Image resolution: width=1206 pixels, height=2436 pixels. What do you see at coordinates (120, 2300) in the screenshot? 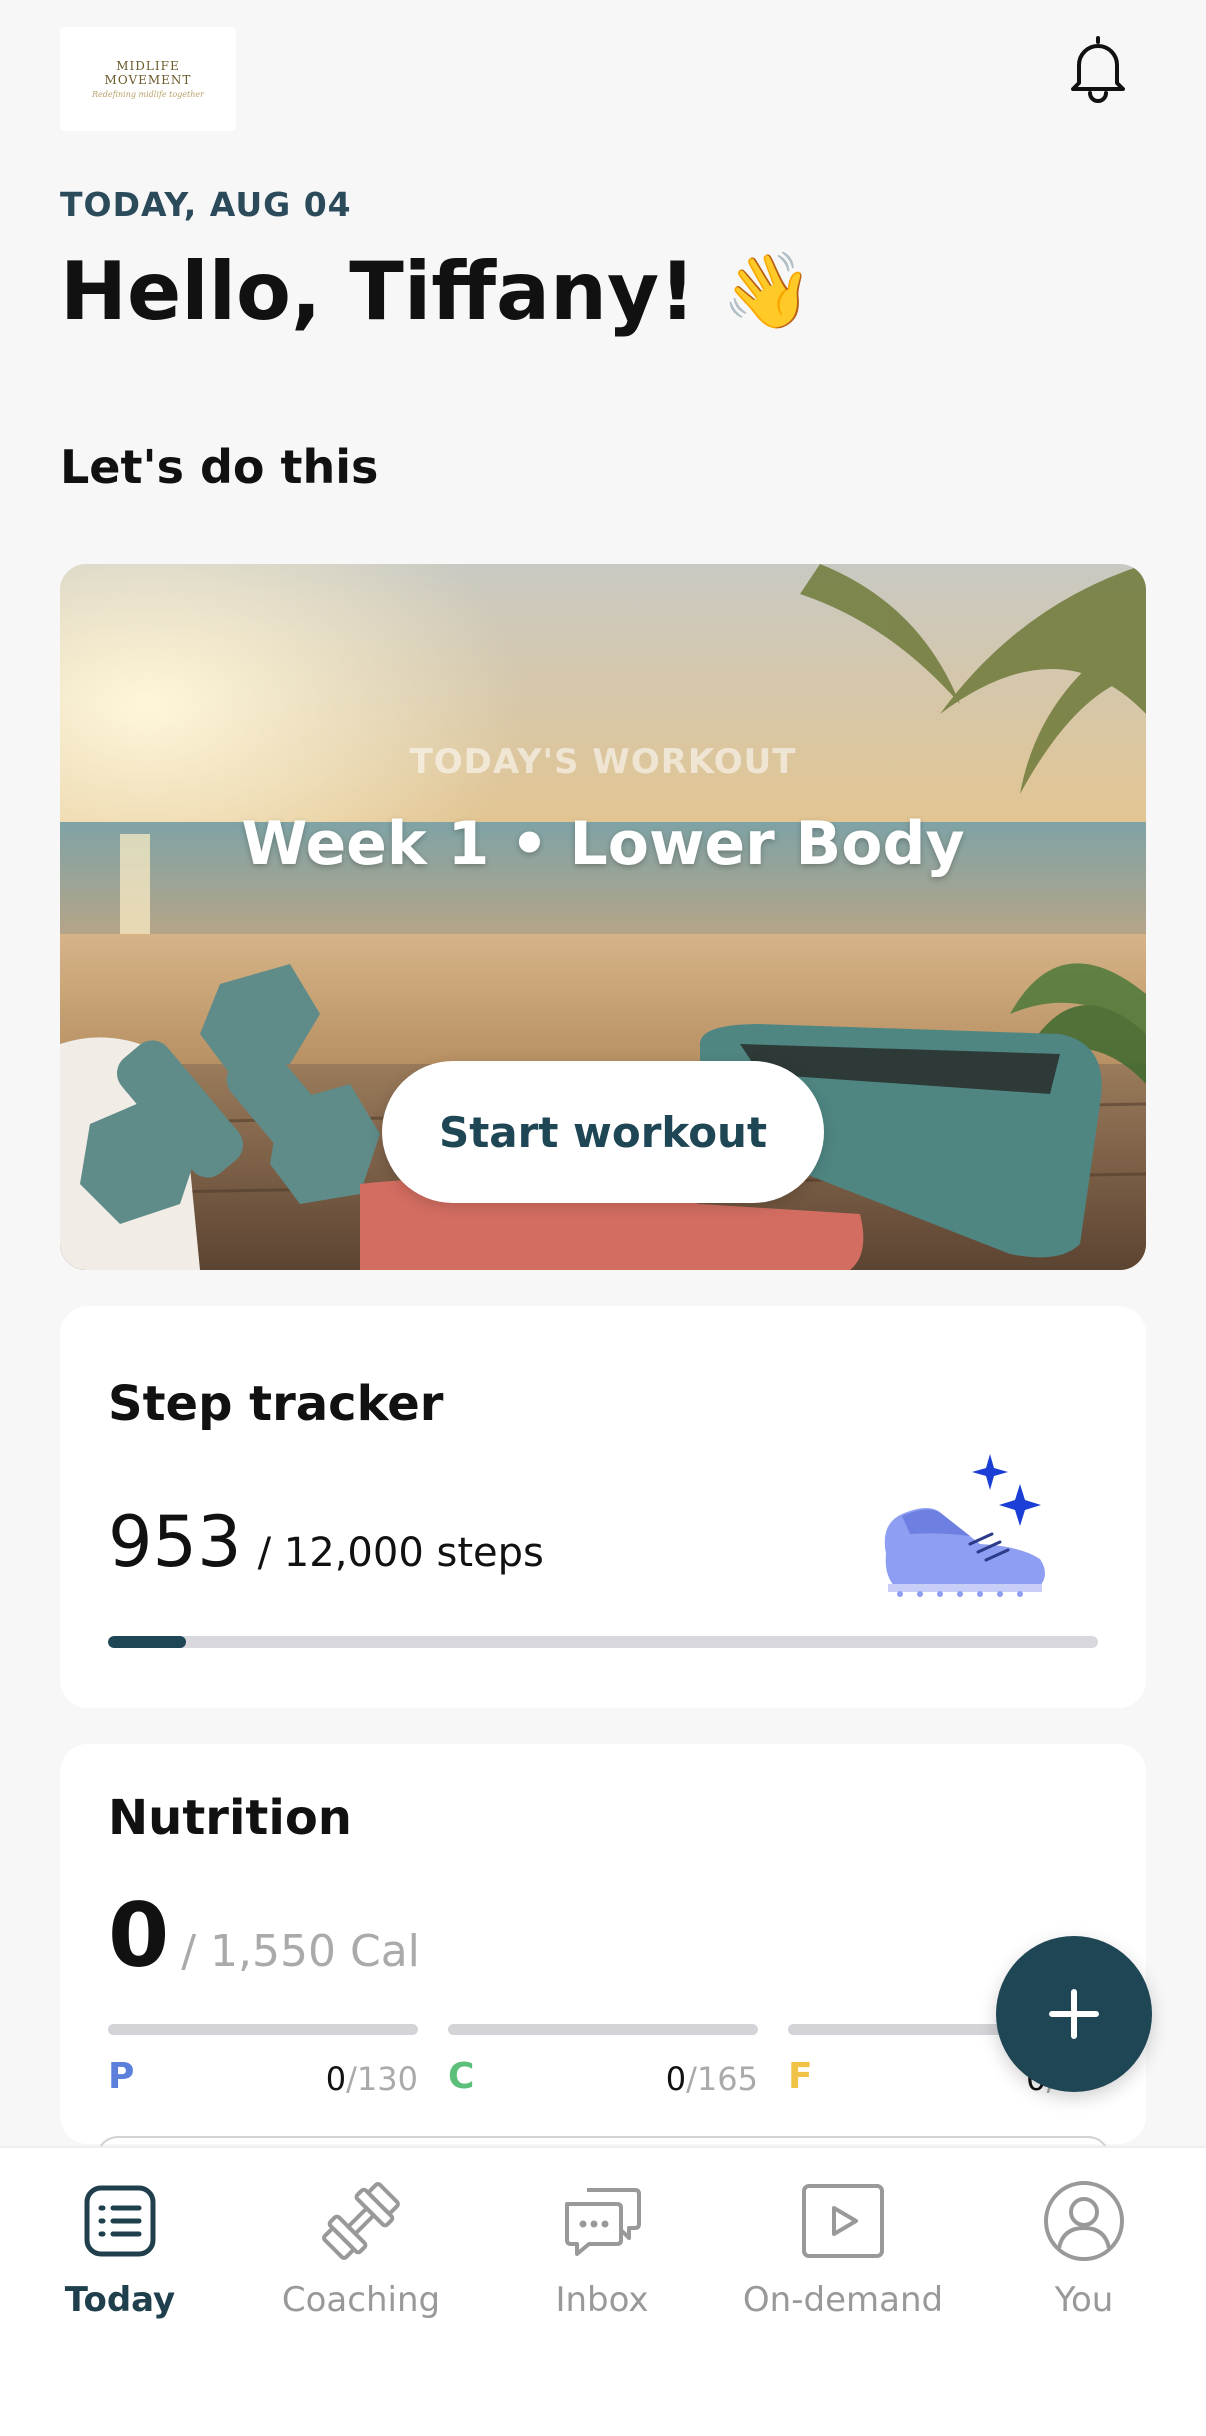
I see `tab-today-label: Today` at bounding box center [120, 2300].